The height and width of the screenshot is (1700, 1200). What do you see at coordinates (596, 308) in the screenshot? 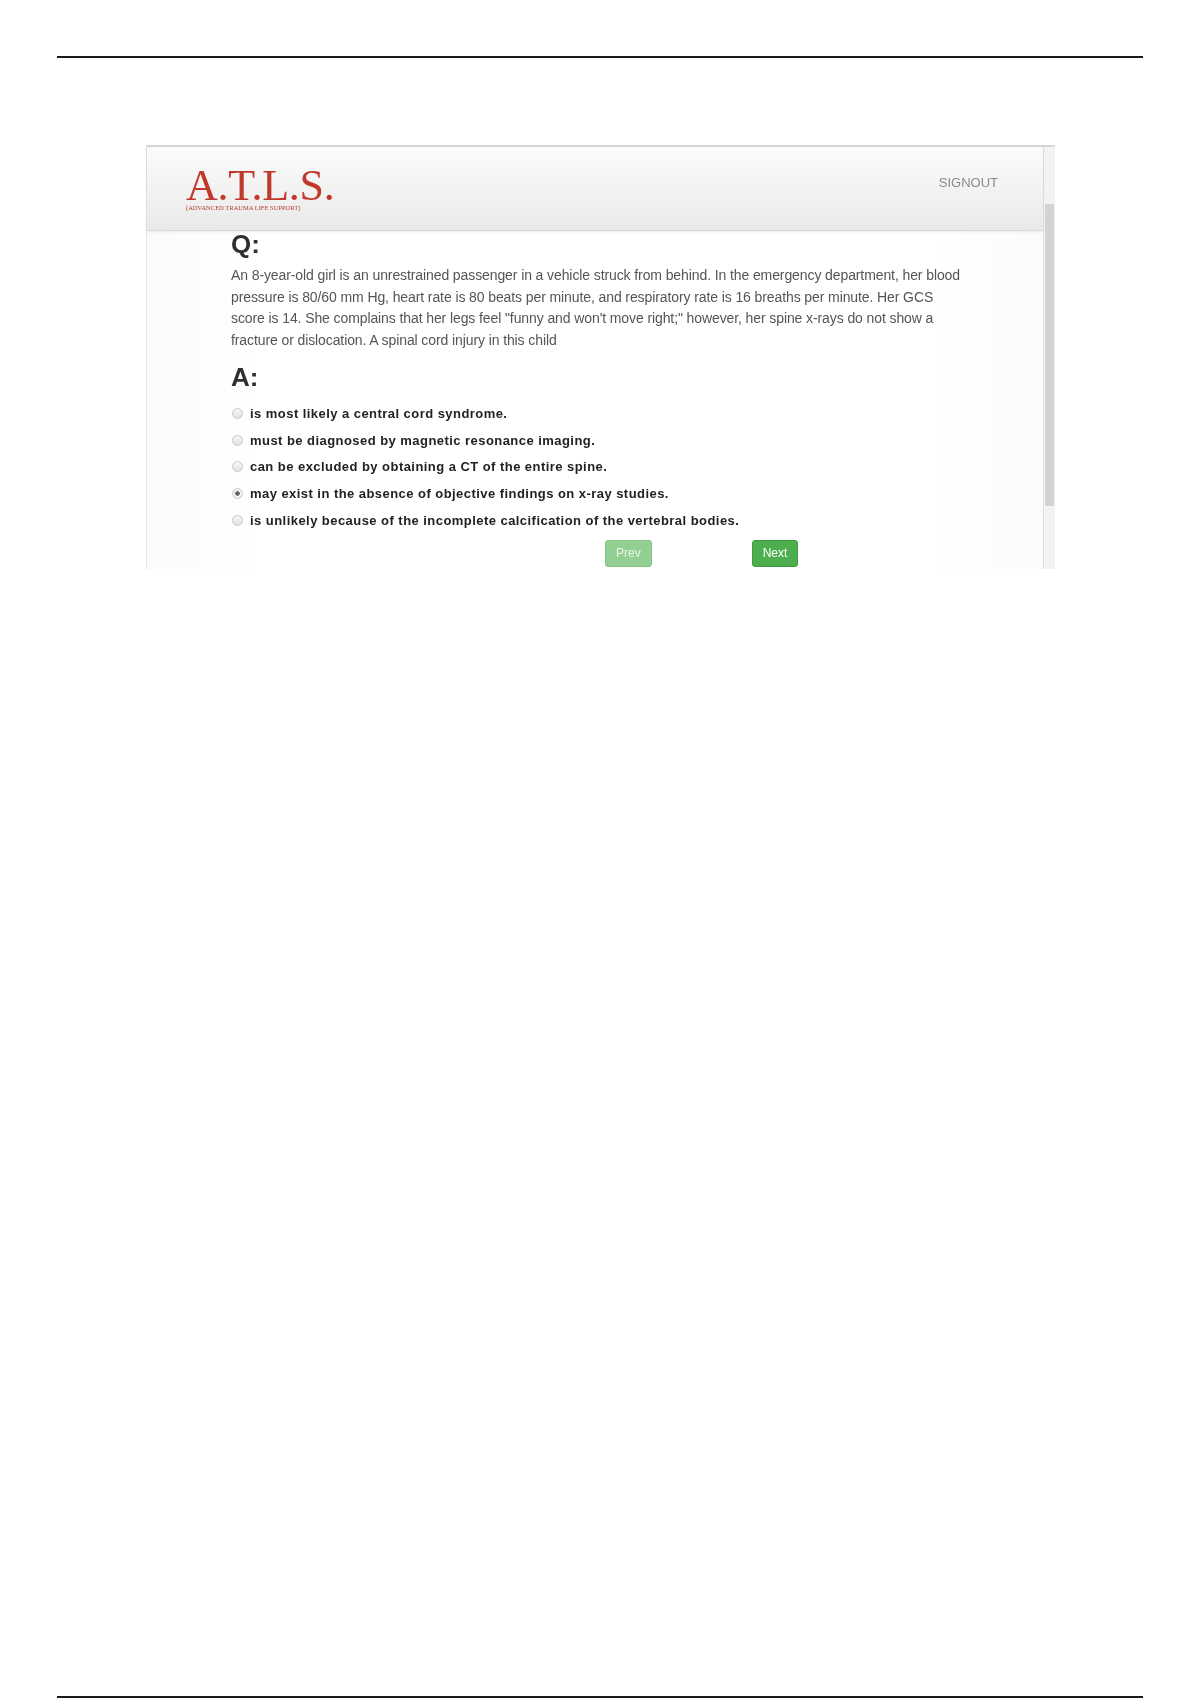
I see `question-text: An 8-year-old girl is an unrestrained passenger in a vehicle struck from behind. In the emergency department, her blood pressure is 80/60 mm Hg, heart rate is 80 beats per minute, and respiratory rate is 16 breaths per minute. Her GCS score is 14. She complains that her legs feel "funny and won't move right;" however, her spine x-rays do not show a fracture or dislocation. A spinal cord injury in this child` at bounding box center [596, 308].